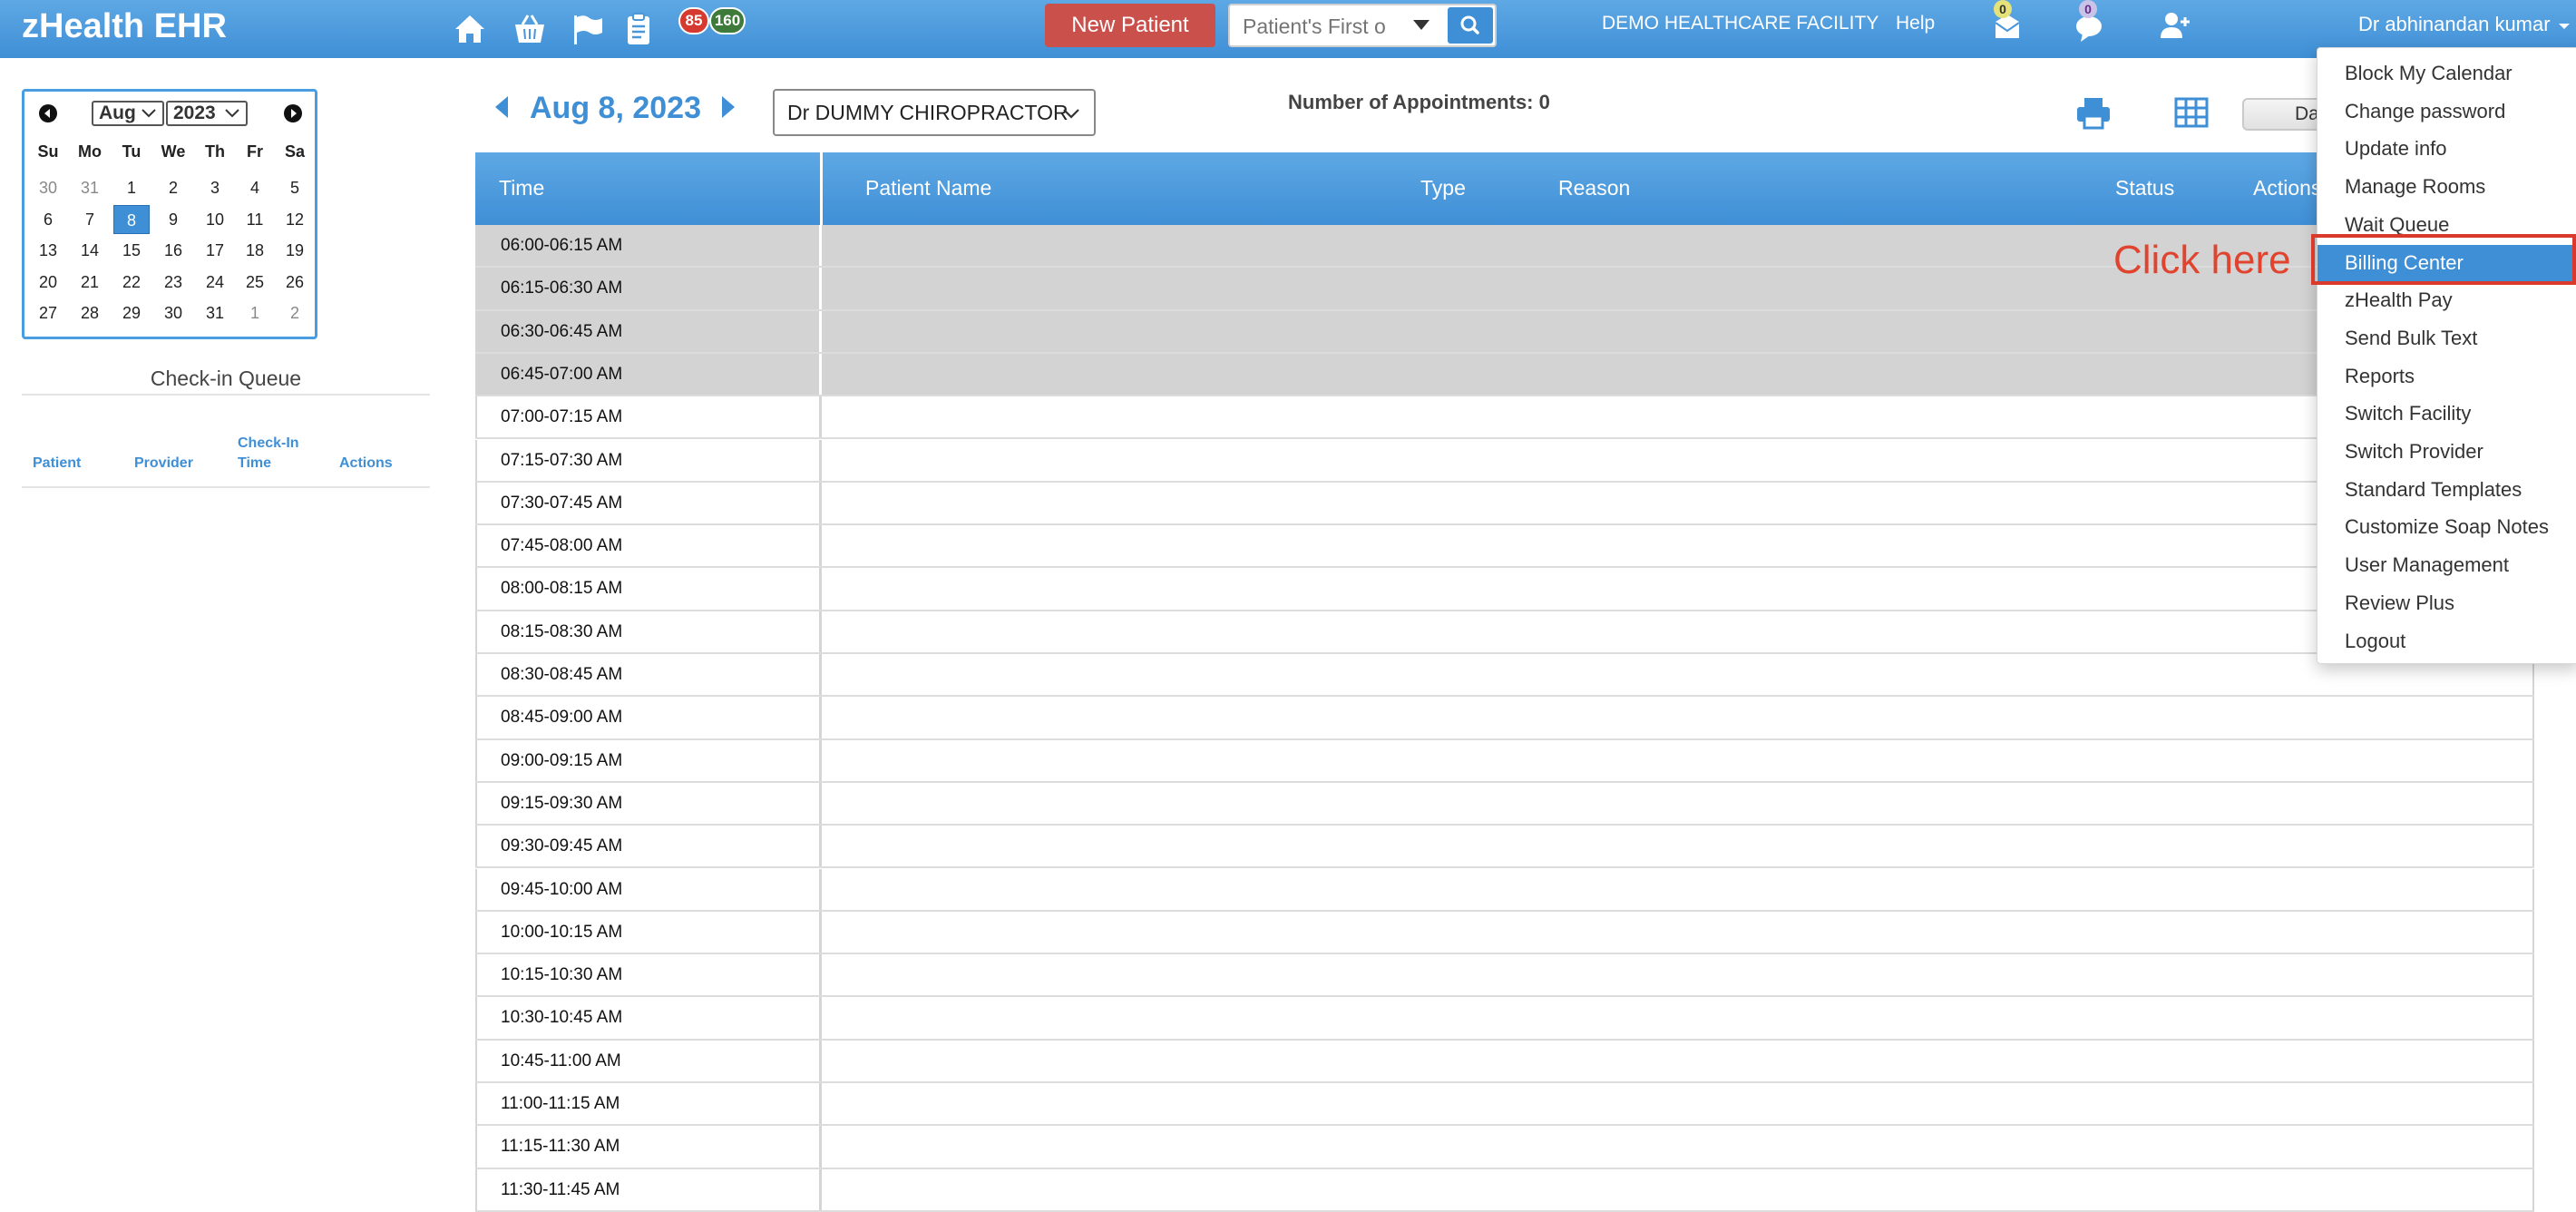 Image resolution: width=2576 pixels, height=1212 pixels. What do you see at coordinates (2446, 527) in the screenshot?
I see `menu-item-customize-soap-notes: Customize Soap Notes` at bounding box center [2446, 527].